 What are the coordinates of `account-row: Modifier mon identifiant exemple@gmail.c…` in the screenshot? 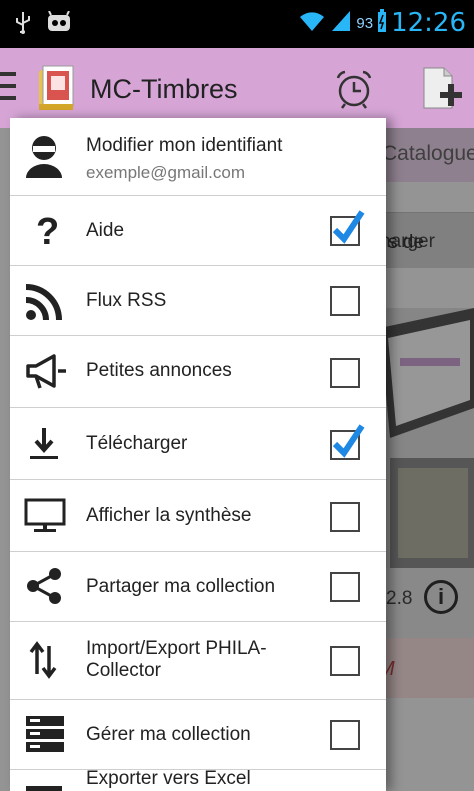 It's located at (198, 157).